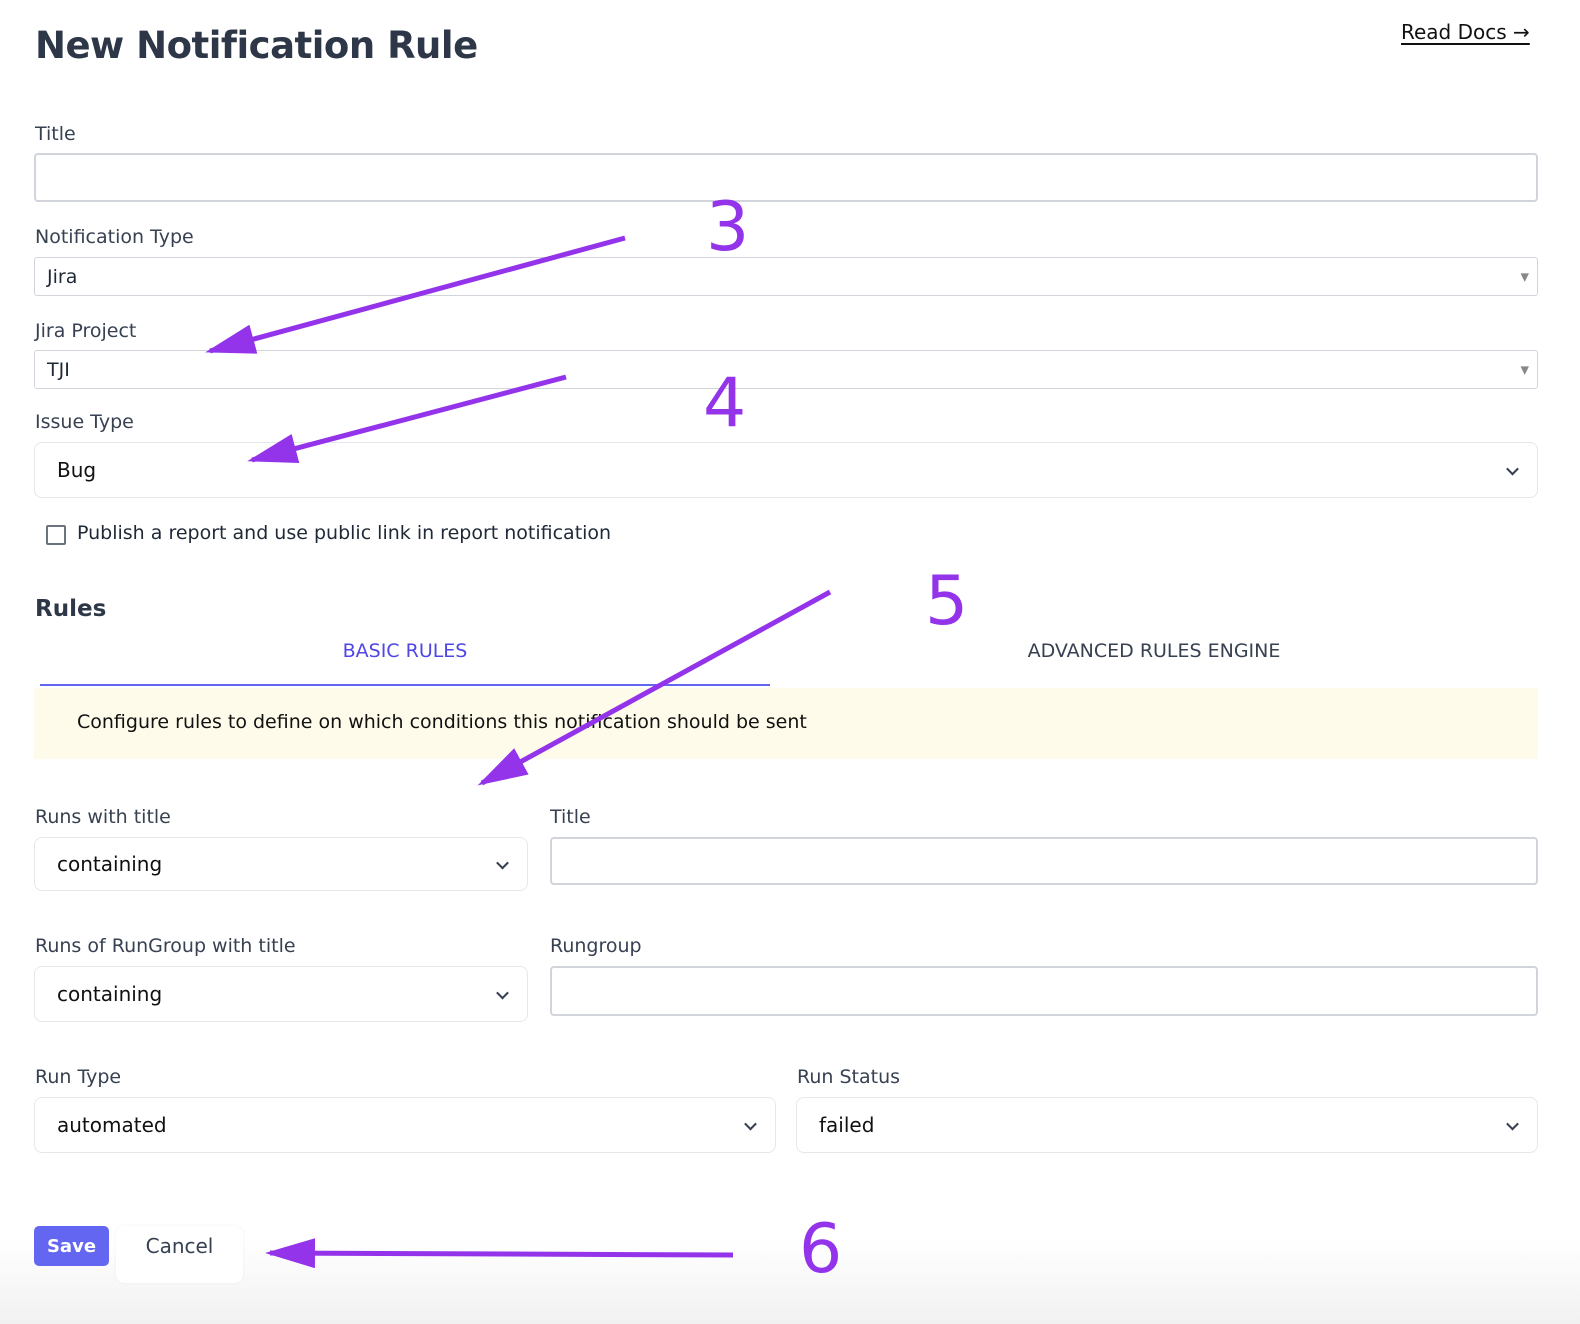 This screenshot has width=1580, height=1324. I want to click on step-number-4: 4, so click(725, 403).